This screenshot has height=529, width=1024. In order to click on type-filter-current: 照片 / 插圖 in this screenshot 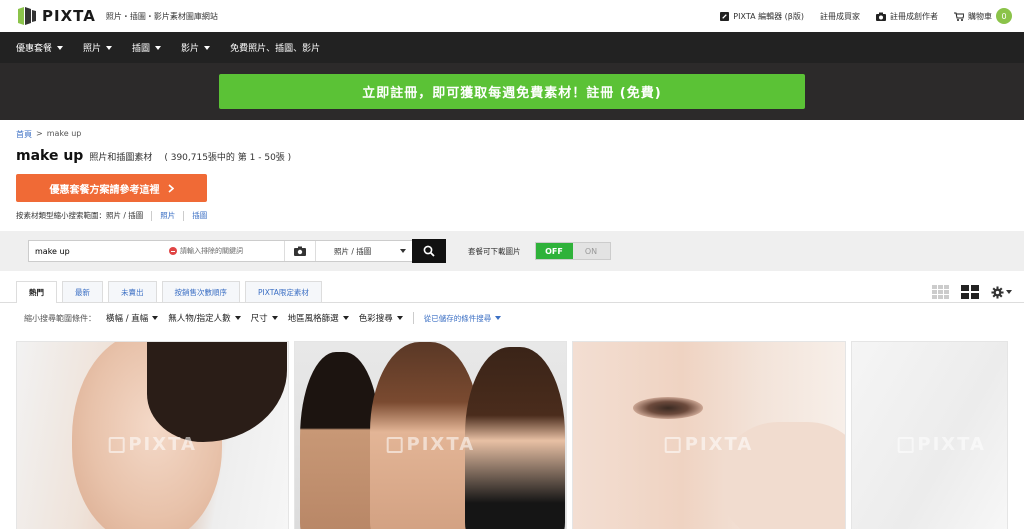, I will do `click(125, 215)`.